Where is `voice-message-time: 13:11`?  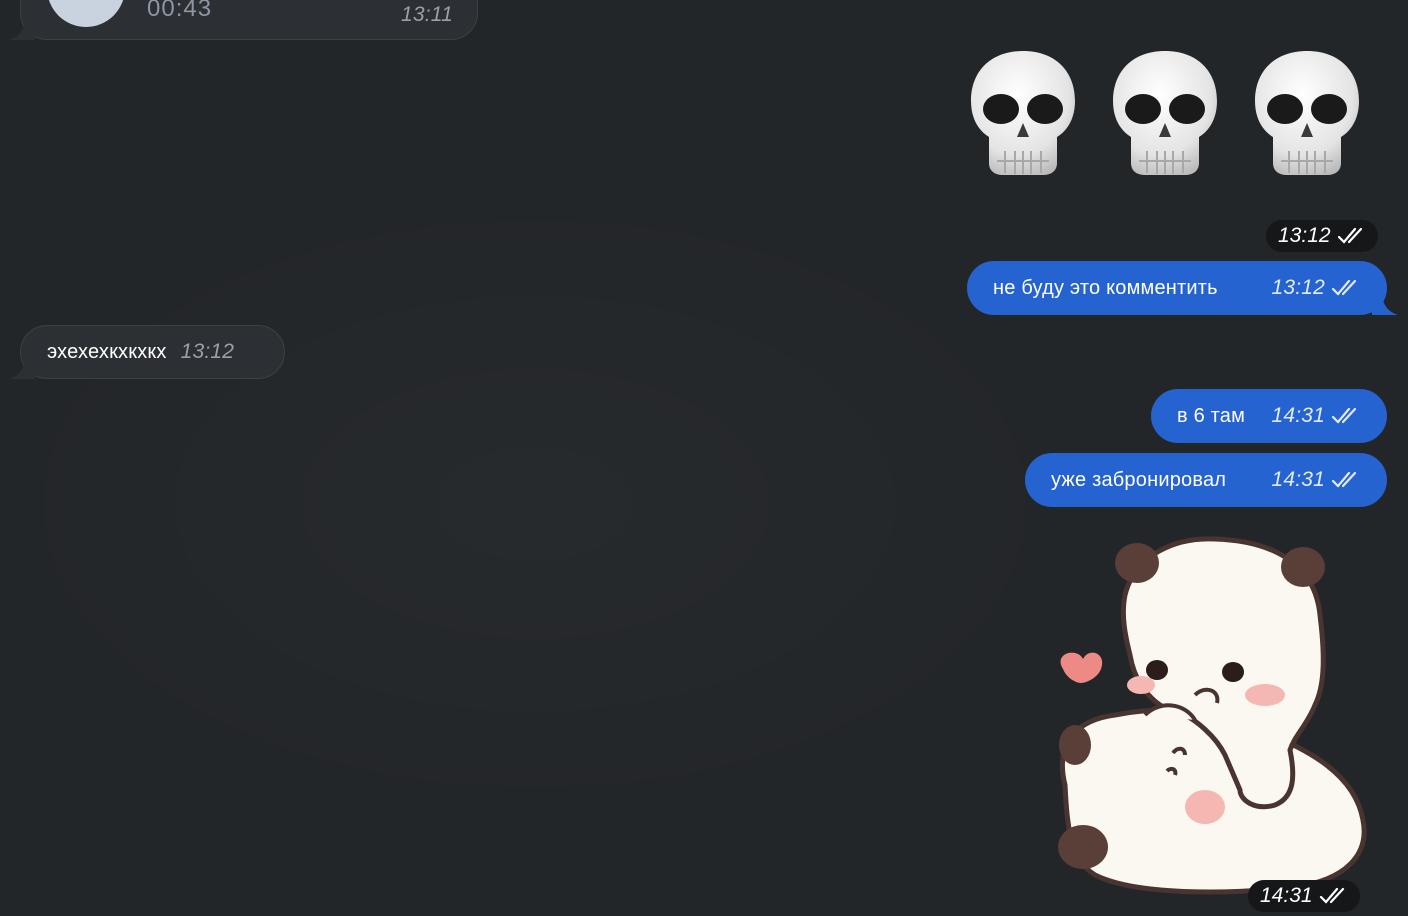
voice-message-time: 13:11 is located at coordinates (427, 14).